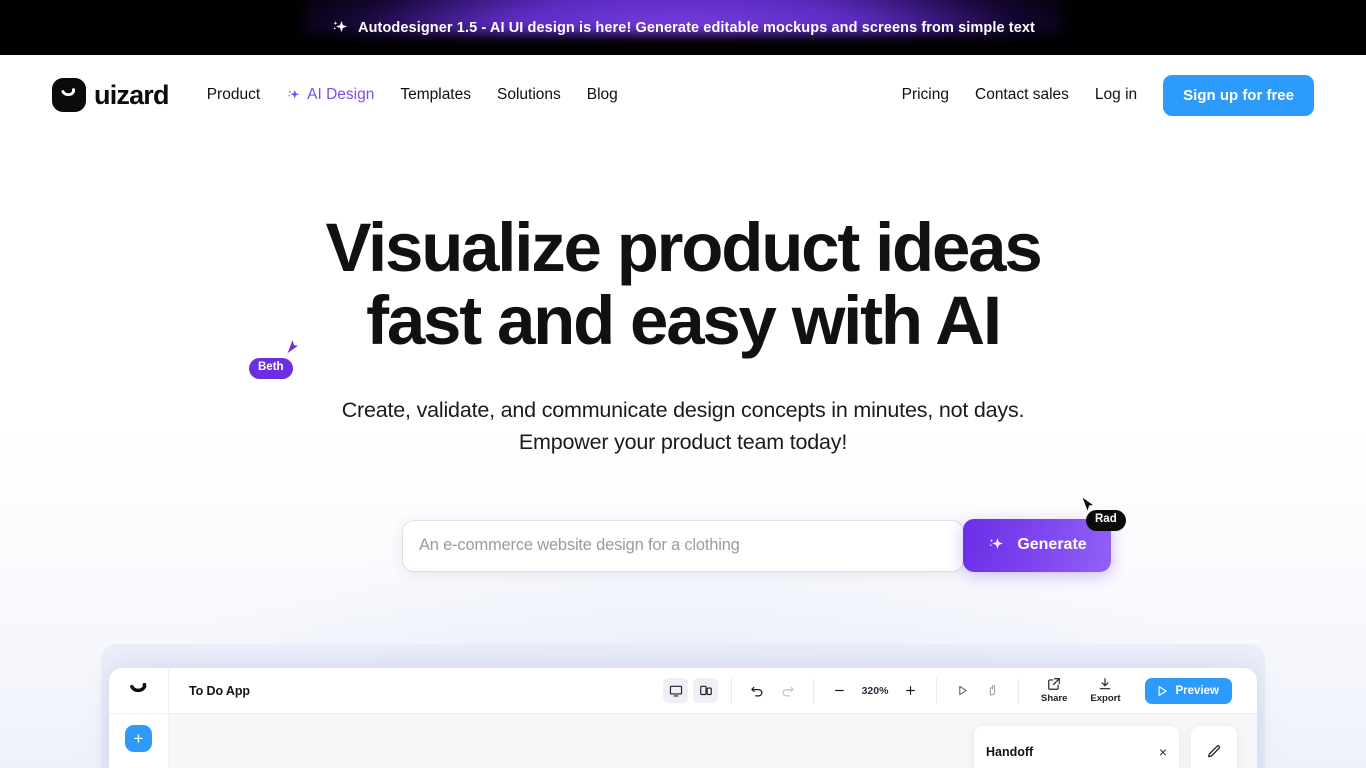  I want to click on share-button: Share, so click(1054, 690).